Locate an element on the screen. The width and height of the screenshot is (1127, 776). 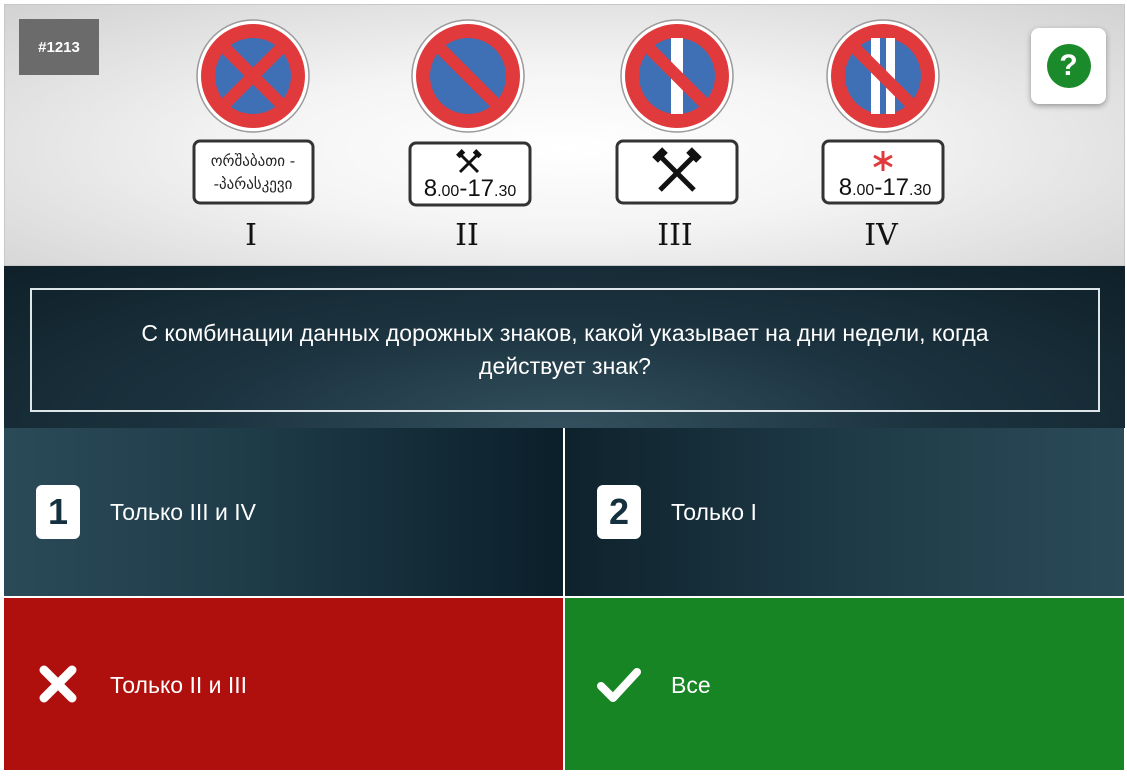
answer-number-badge: 1 is located at coordinates (58, 512).